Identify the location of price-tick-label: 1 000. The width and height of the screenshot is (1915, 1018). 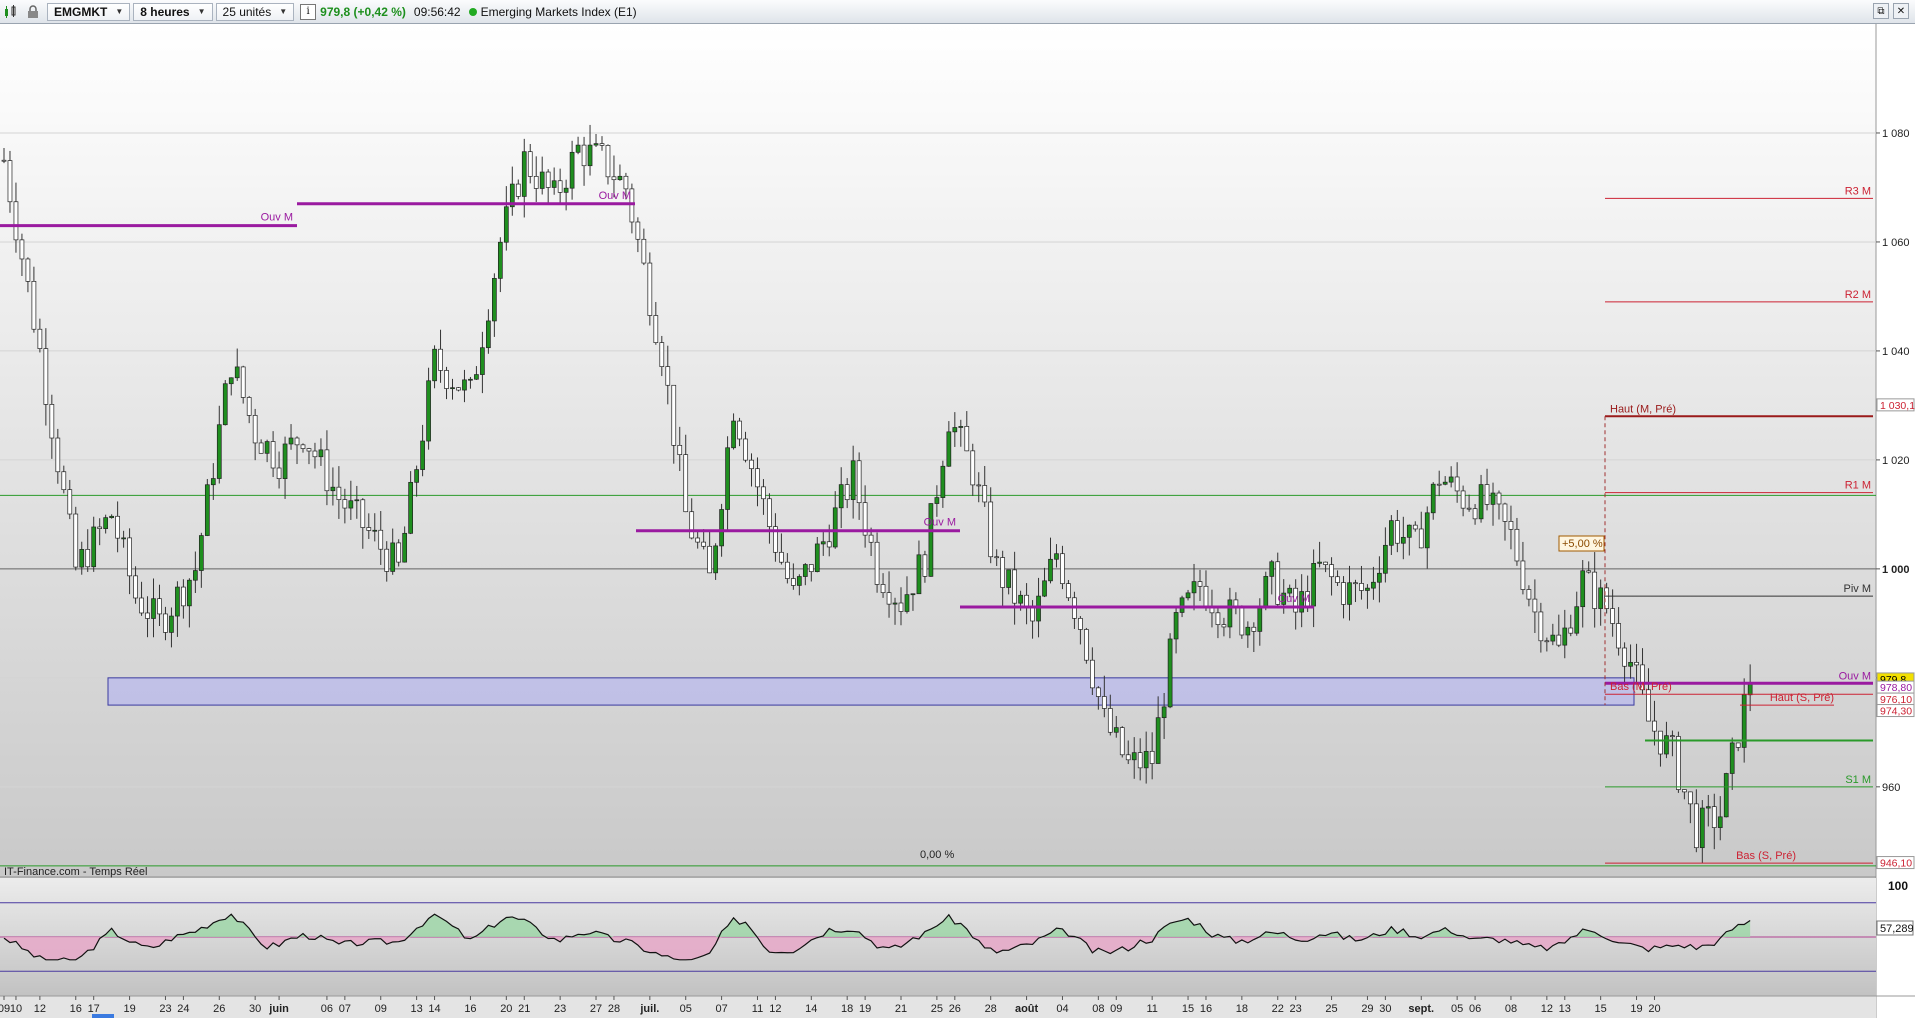
(1896, 570).